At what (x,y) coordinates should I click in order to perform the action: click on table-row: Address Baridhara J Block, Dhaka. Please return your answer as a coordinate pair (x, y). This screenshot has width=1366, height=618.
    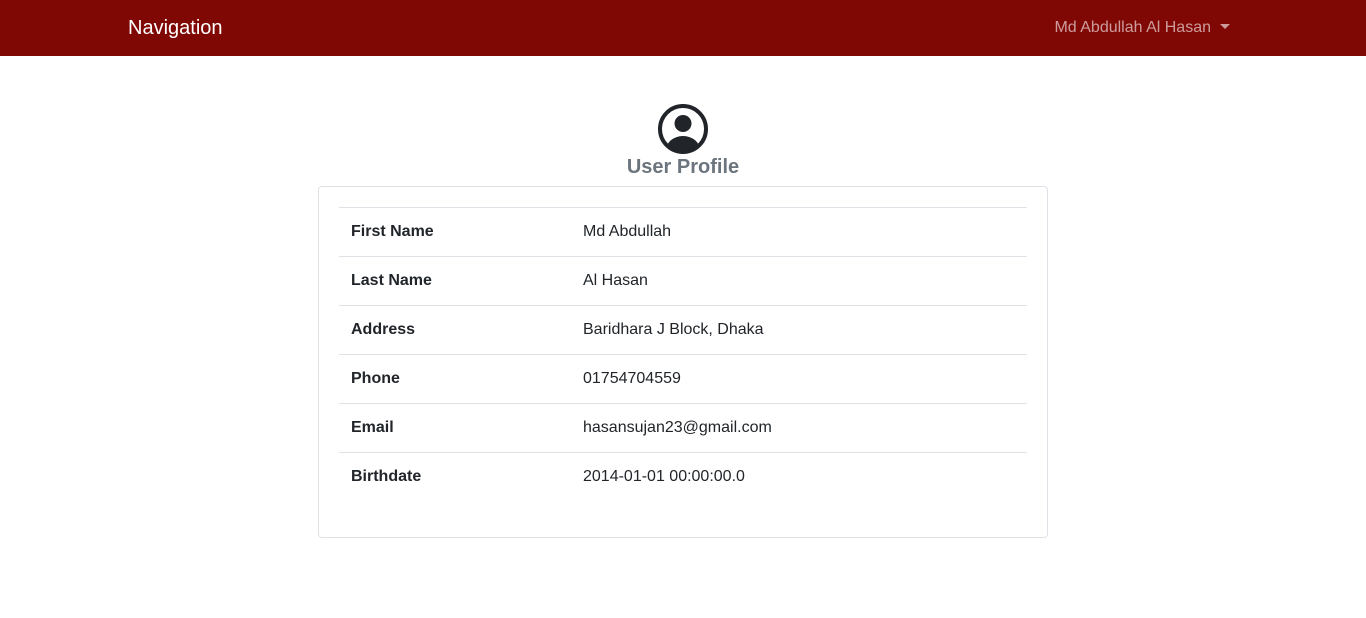
    Looking at the image, I should click on (683, 330).